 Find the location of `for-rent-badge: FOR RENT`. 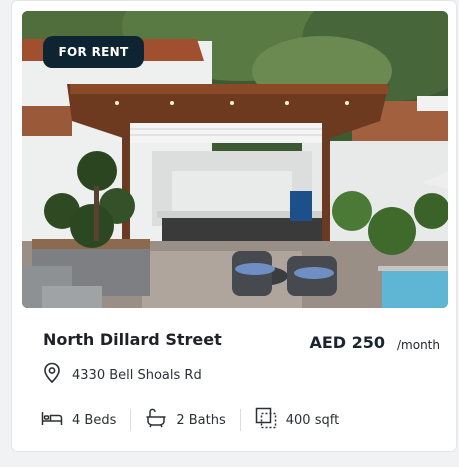

for-rent-badge: FOR RENT is located at coordinates (93, 52).